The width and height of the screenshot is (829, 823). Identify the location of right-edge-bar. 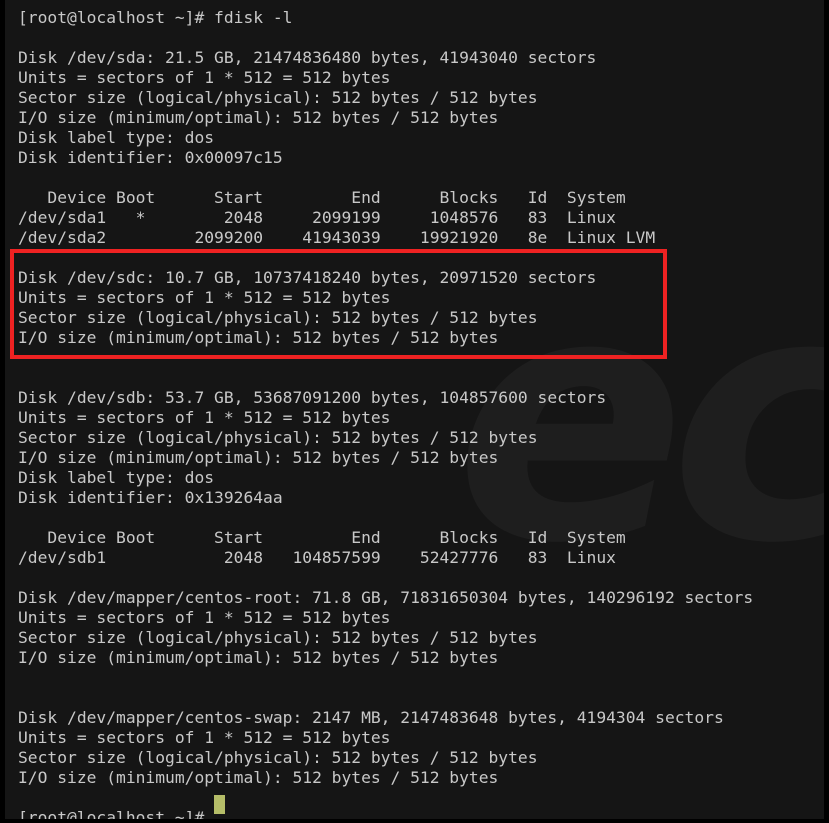
(826, 411).